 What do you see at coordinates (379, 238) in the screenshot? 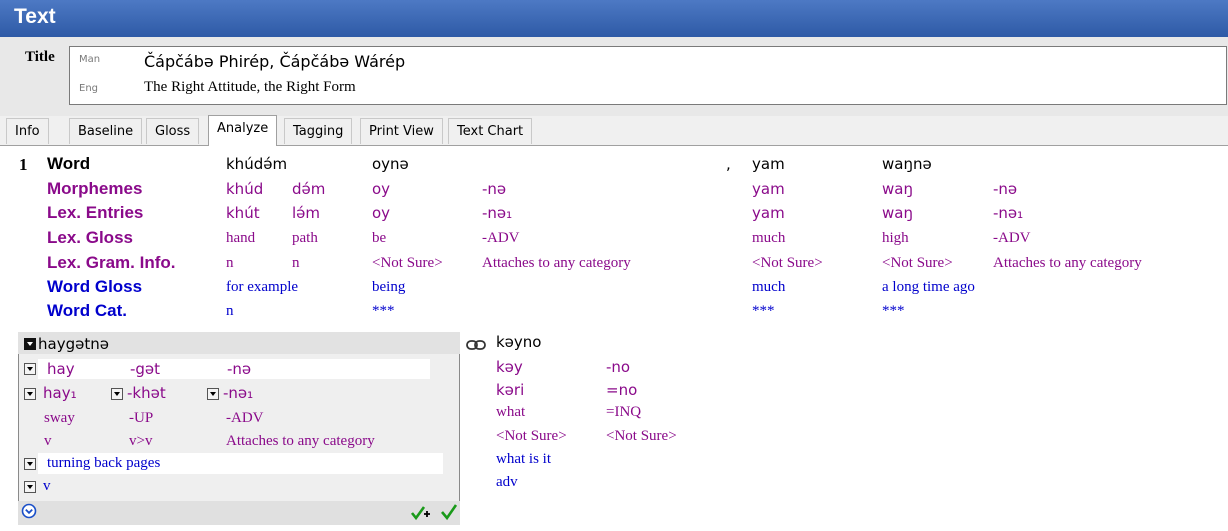
I see `lex-gloss: be` at bounding box center [379, 238].